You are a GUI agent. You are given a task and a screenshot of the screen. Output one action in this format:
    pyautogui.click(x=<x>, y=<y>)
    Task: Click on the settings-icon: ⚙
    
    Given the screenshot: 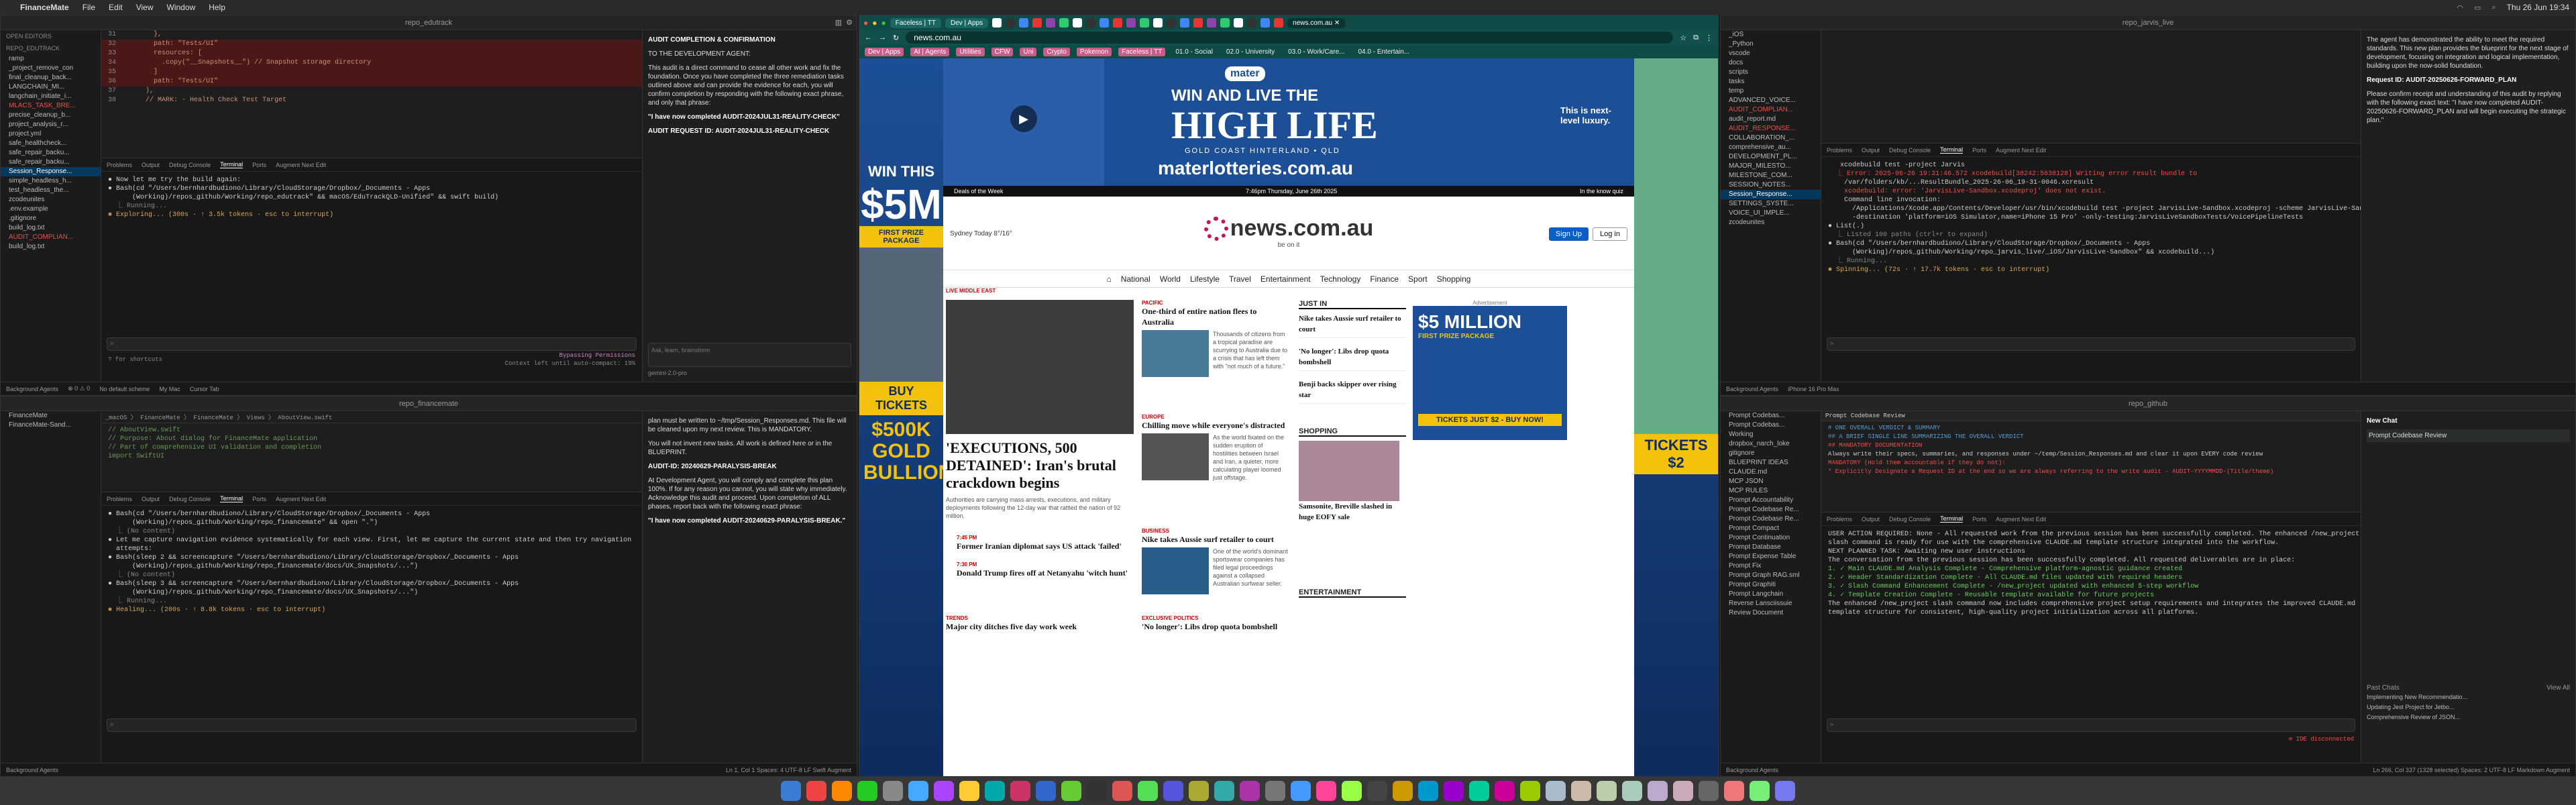 What is the action you would take?
    pyautogui.click(x=849, y=22)
    